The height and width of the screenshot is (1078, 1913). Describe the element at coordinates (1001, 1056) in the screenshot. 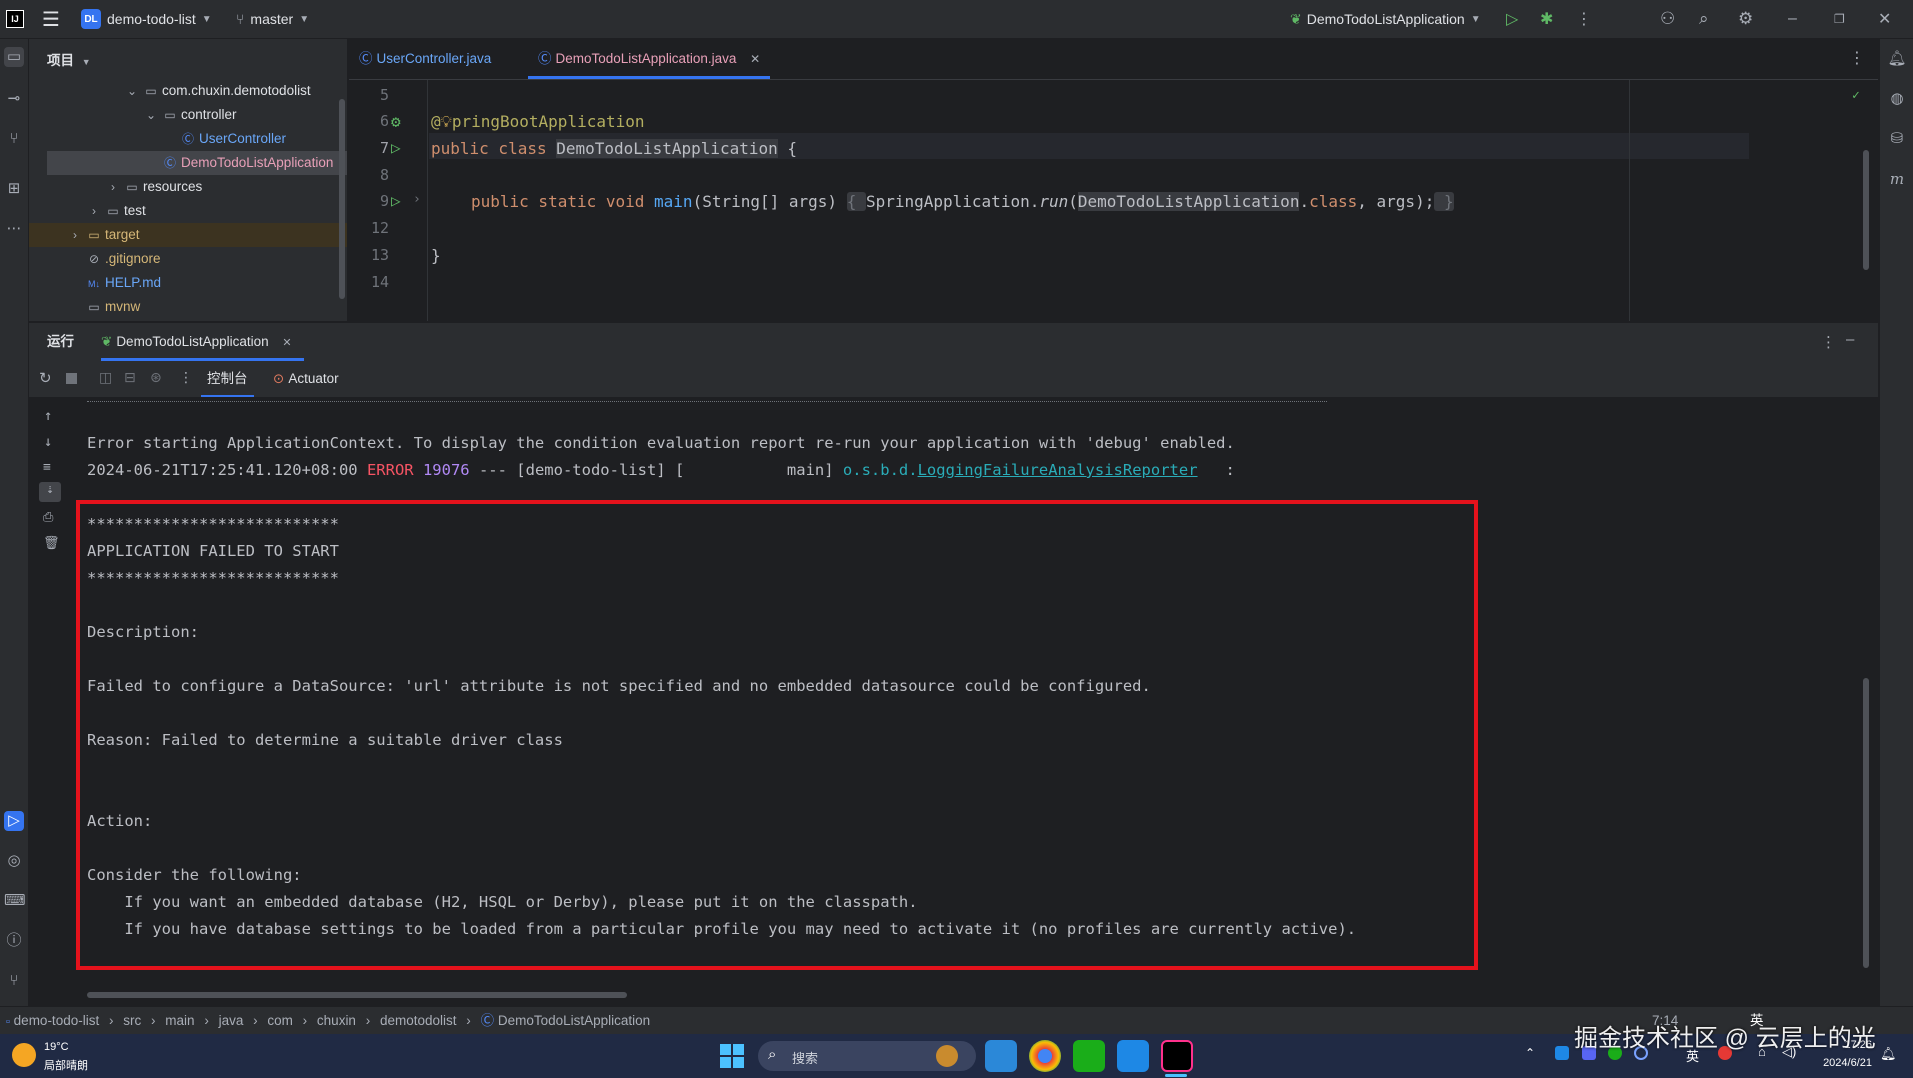

I see `vscode-icon` at that location.